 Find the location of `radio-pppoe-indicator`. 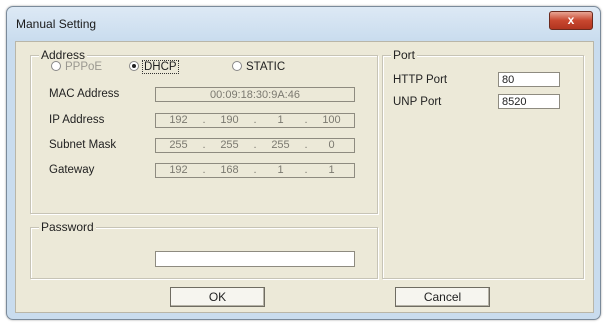

radio-pppoe-indicator is located at coordinates (56, 66).